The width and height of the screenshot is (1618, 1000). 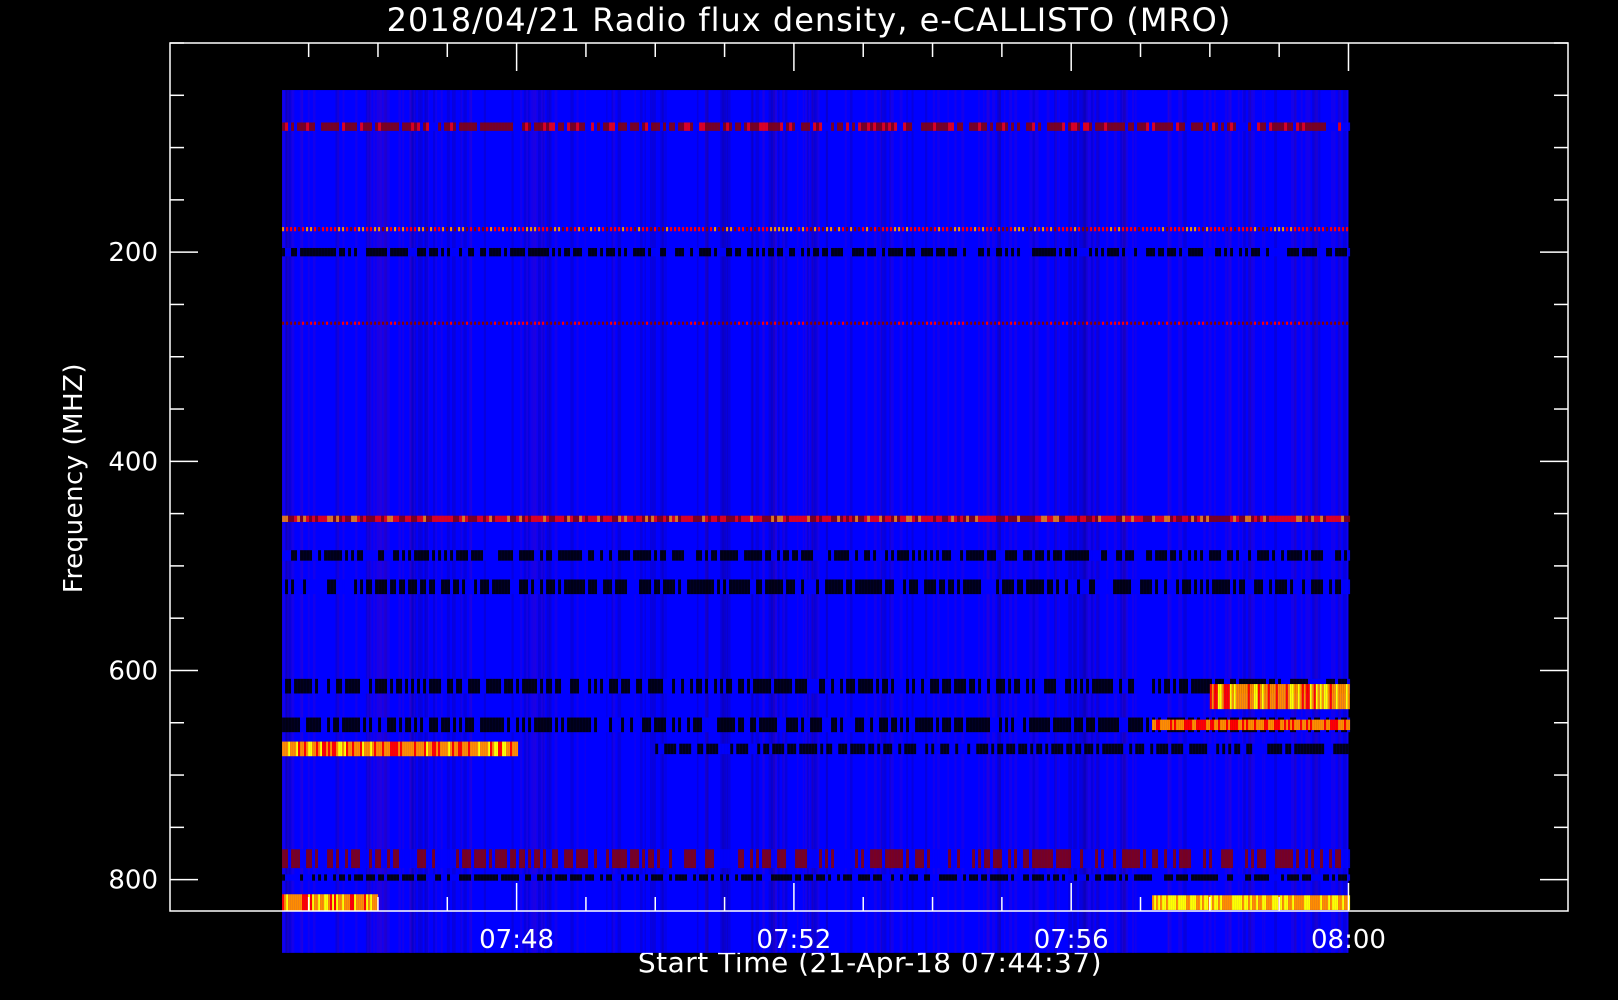 I want to click on x-tick-label: 08:00, so click(x=1348, y=940).